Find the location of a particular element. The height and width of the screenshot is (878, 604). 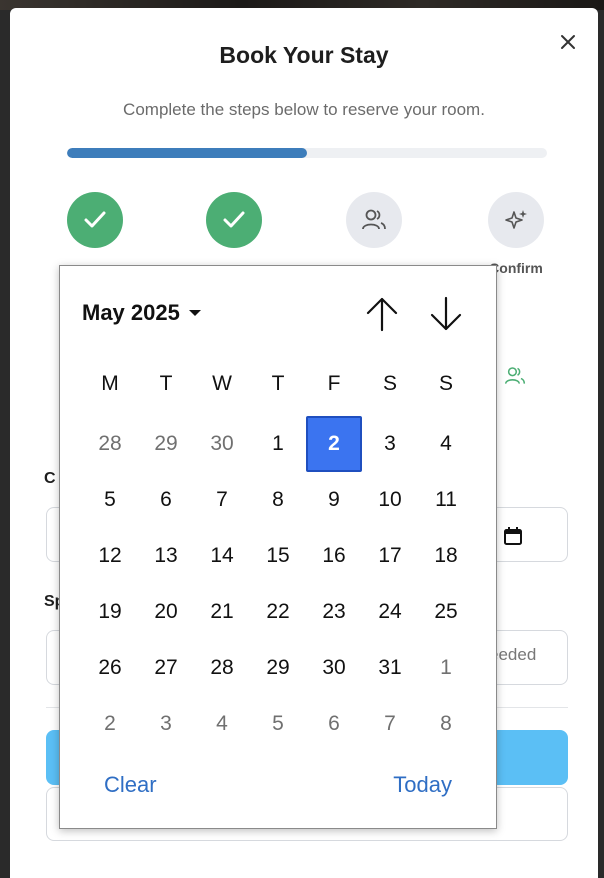

calendar-day-number: 25 is located at coordinates (446, 611).